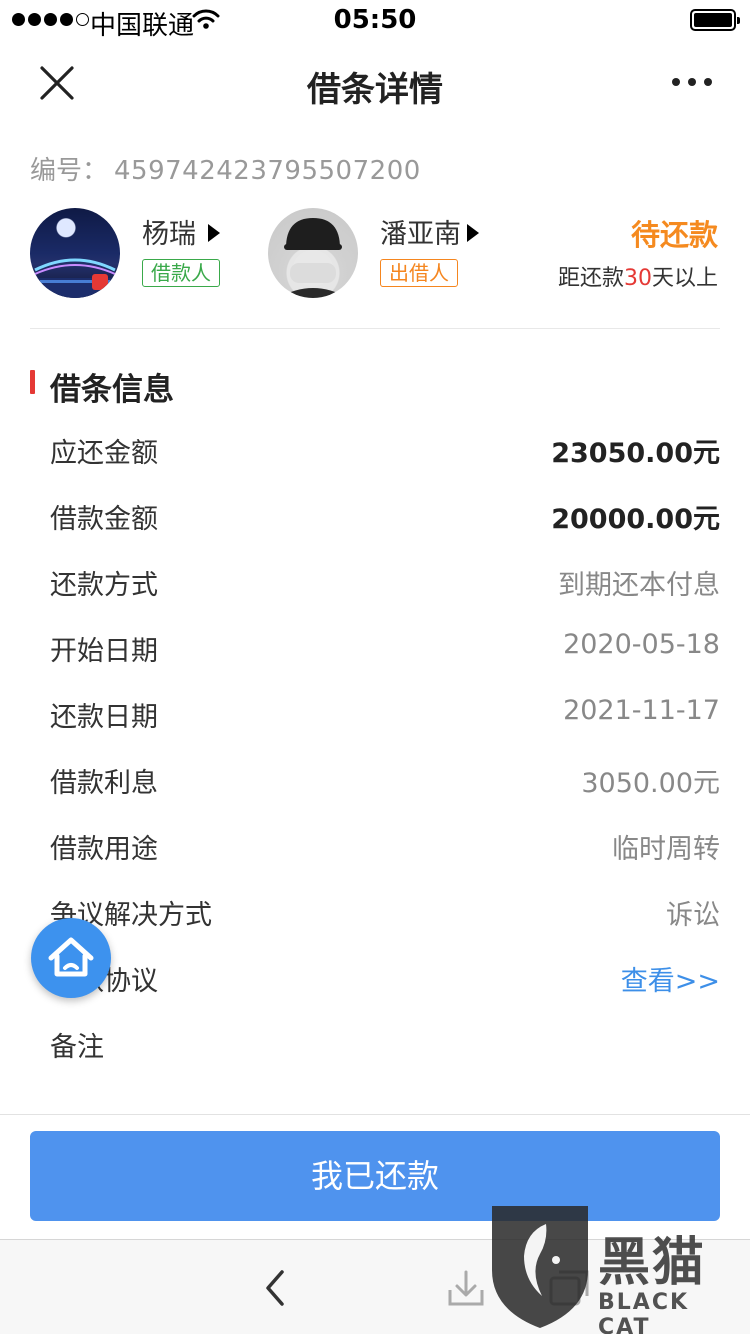 The width and height of the screenshot is (750, 1334). I want to click on detail-value: 2020-05-18, so click(641, 644).